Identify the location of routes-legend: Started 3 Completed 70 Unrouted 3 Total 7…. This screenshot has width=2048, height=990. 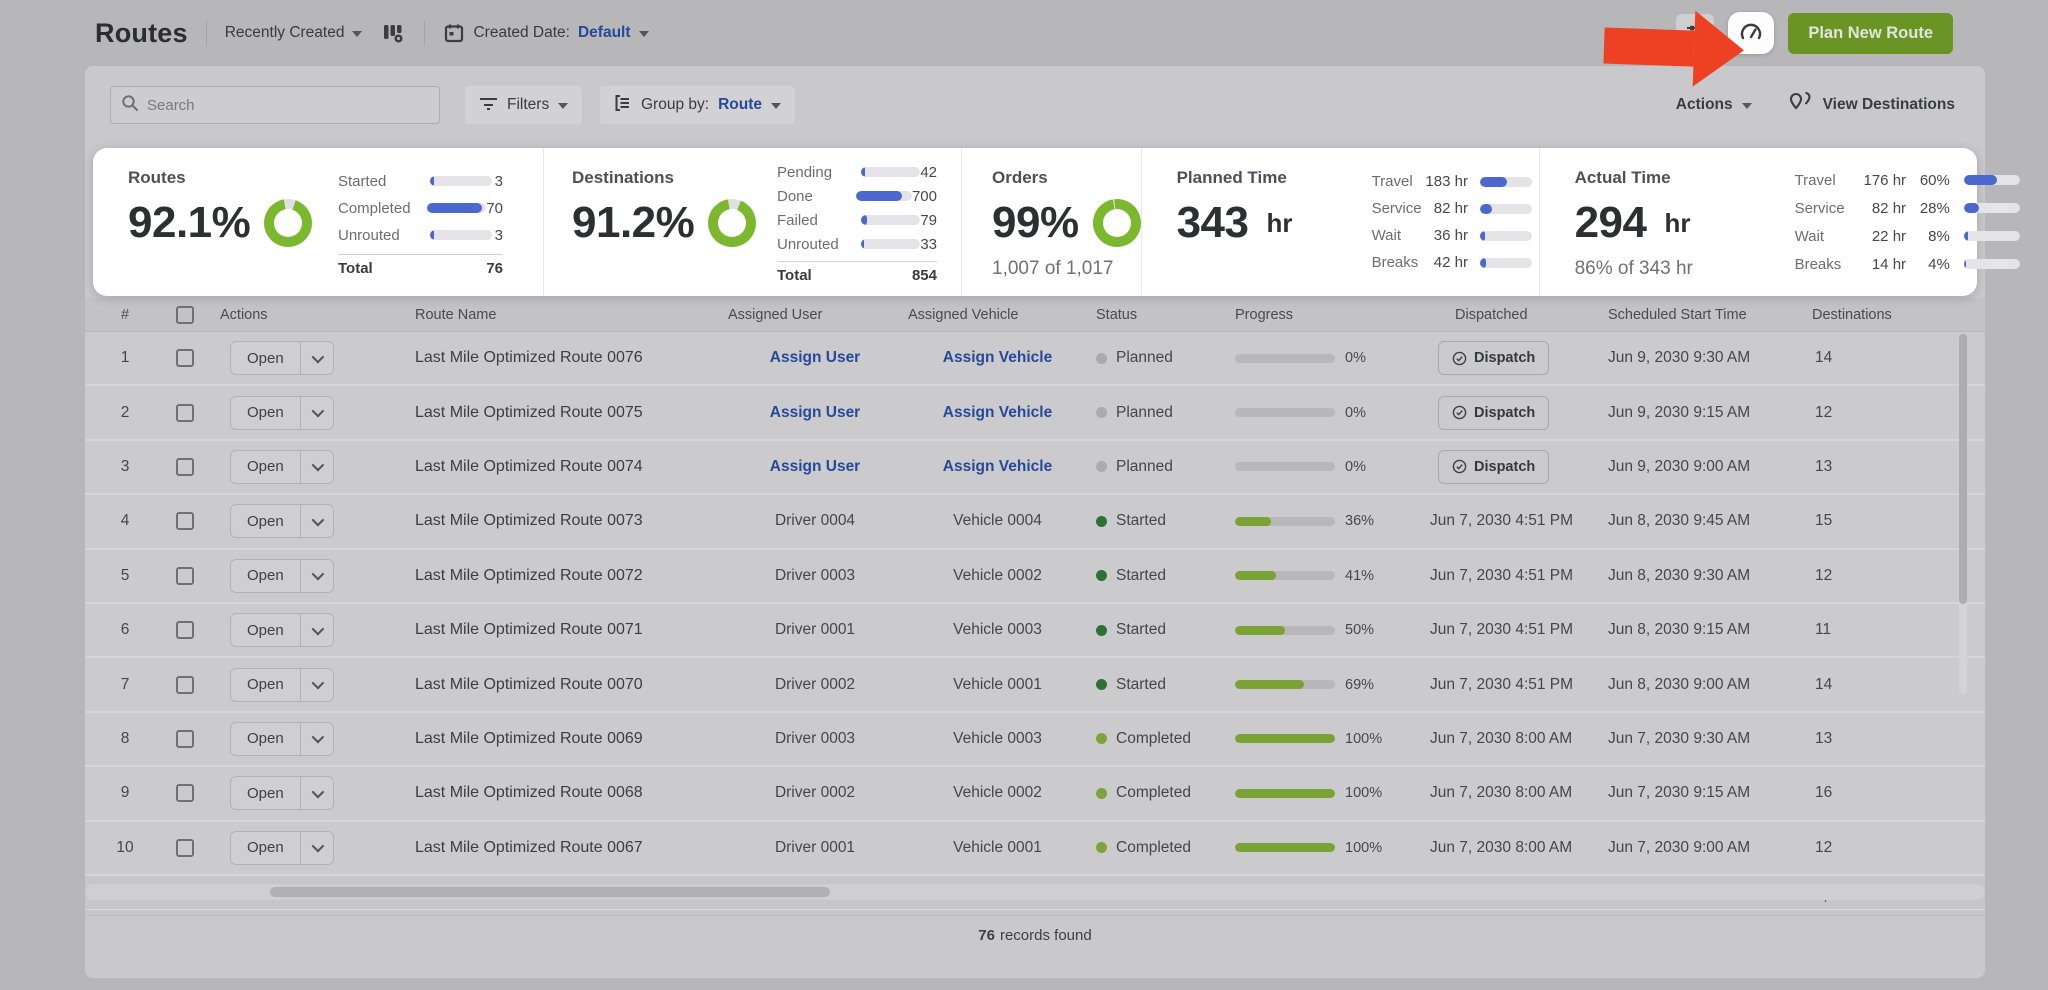
(420, 222).